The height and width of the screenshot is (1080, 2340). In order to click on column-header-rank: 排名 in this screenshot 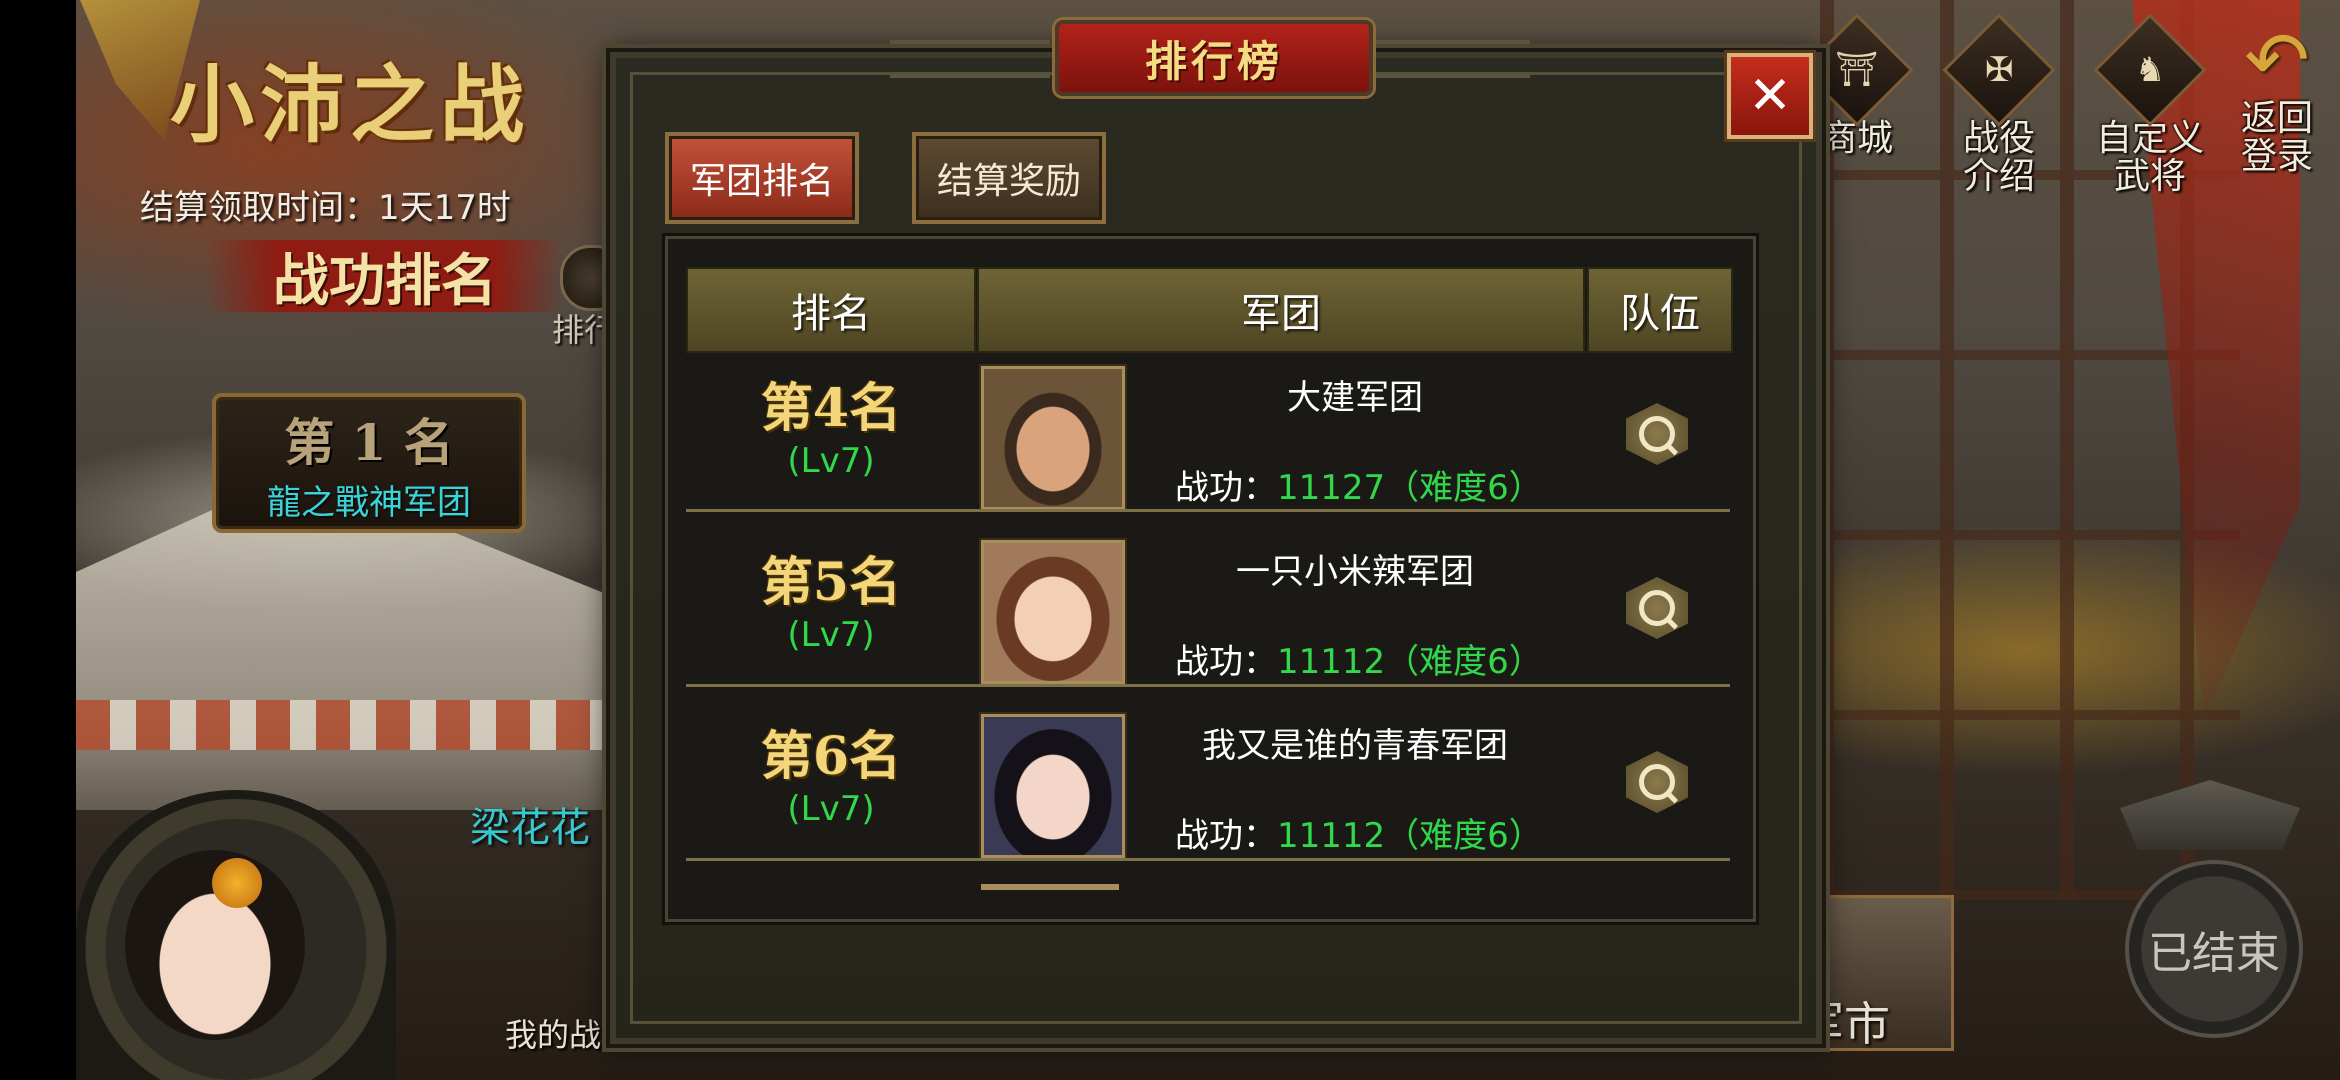, I will do `click(831, 310)`.